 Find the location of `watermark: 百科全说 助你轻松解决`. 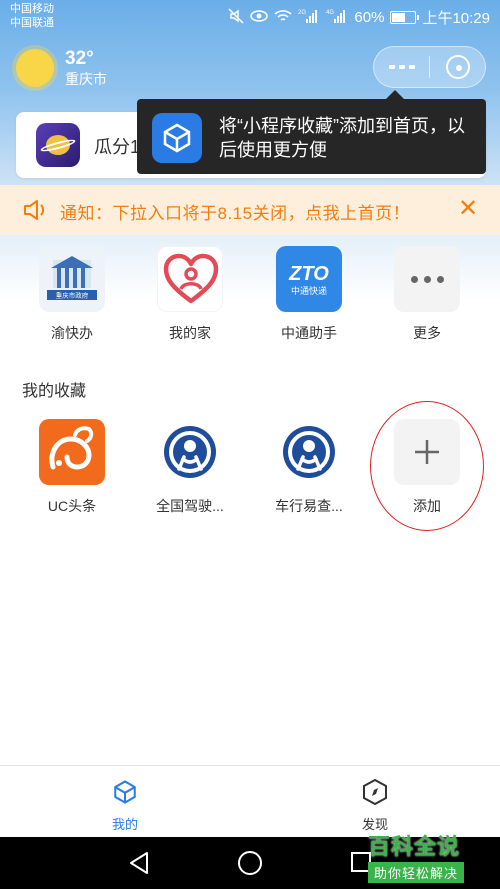

watermark: 百科全说 助你轻松解决 is located at coordinates (429, 857).